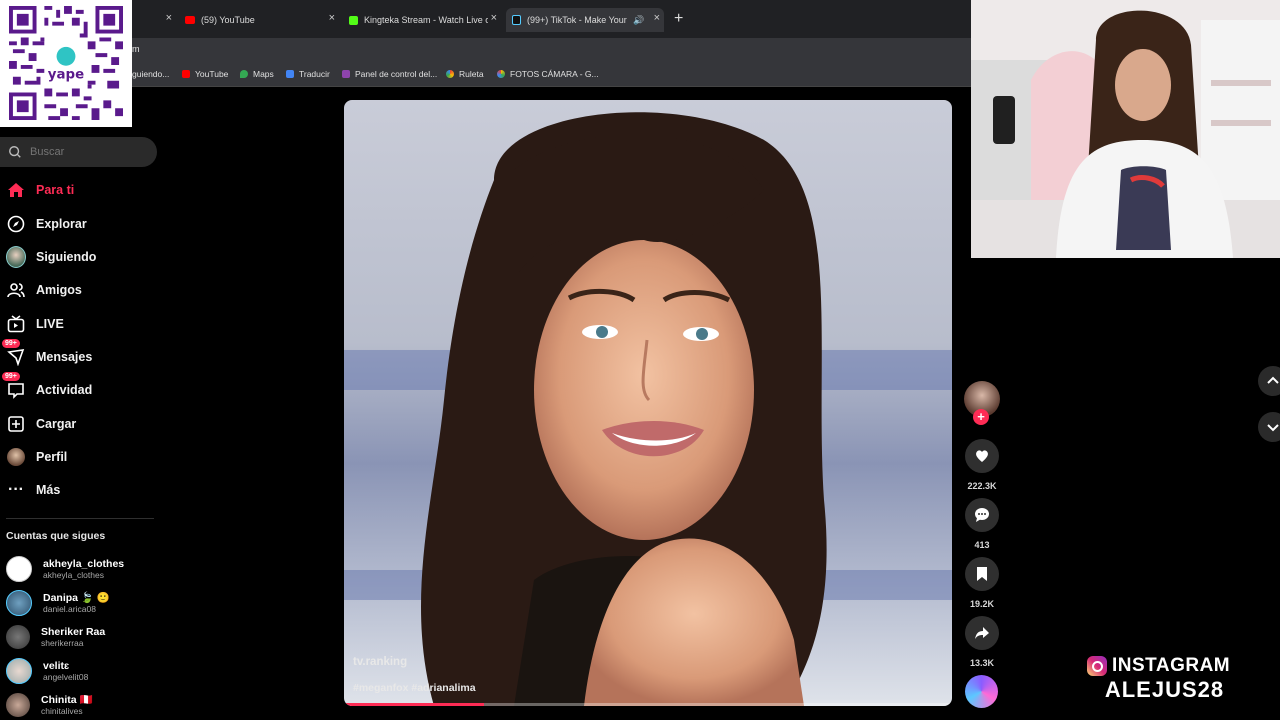 Image resolution: width=1280 pixels, height=720 pixels. What do you see at coordinates (16, 457) in the screenshot?
I see `profile-avatar-icon` at bounding box center [16, 457].